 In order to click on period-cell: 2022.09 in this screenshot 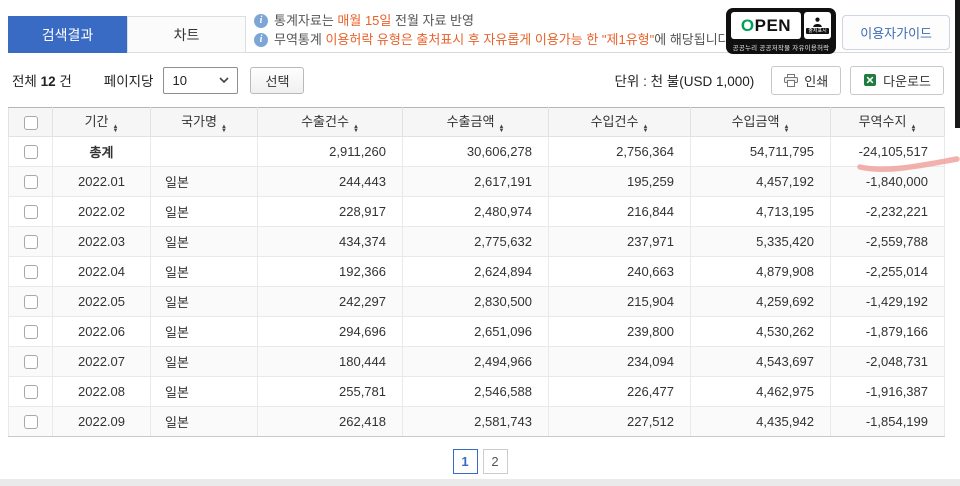, I will do `click(101, 421)`.